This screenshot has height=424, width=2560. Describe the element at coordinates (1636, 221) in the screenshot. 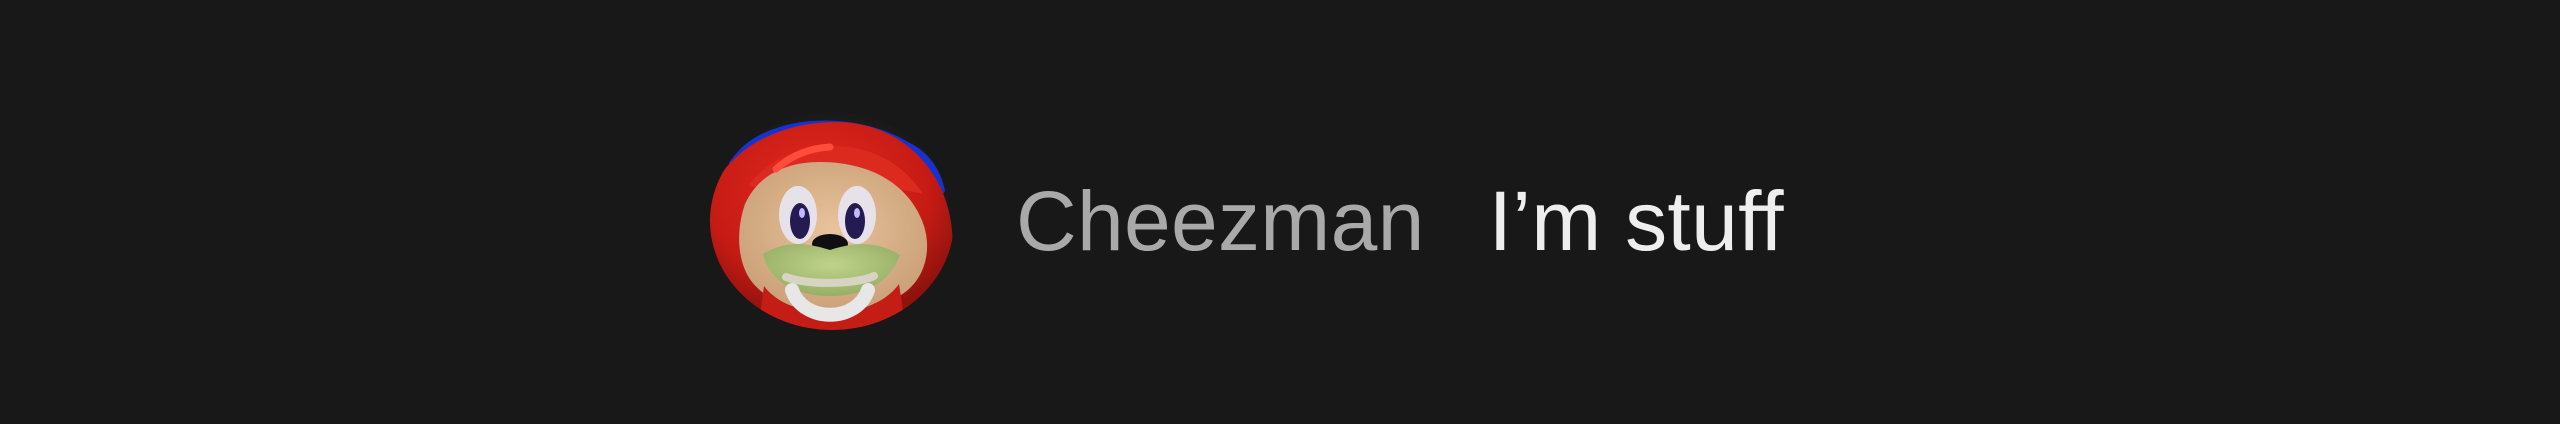

I see `message-text: I’m stuff` at that location.